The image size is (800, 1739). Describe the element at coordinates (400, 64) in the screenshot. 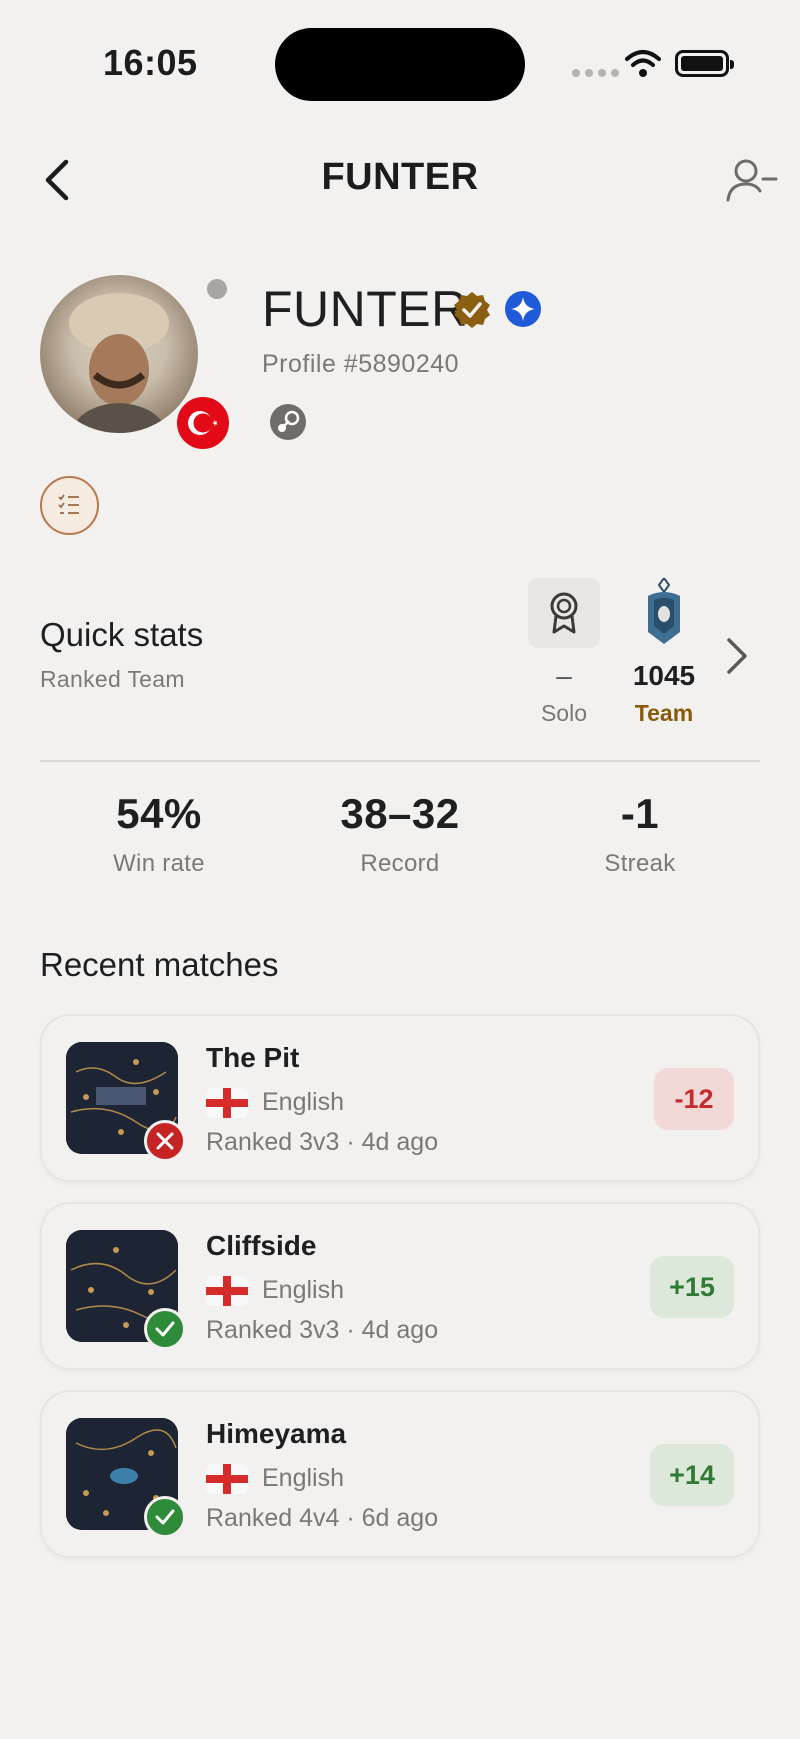

I see `dynamic-island` at that location.